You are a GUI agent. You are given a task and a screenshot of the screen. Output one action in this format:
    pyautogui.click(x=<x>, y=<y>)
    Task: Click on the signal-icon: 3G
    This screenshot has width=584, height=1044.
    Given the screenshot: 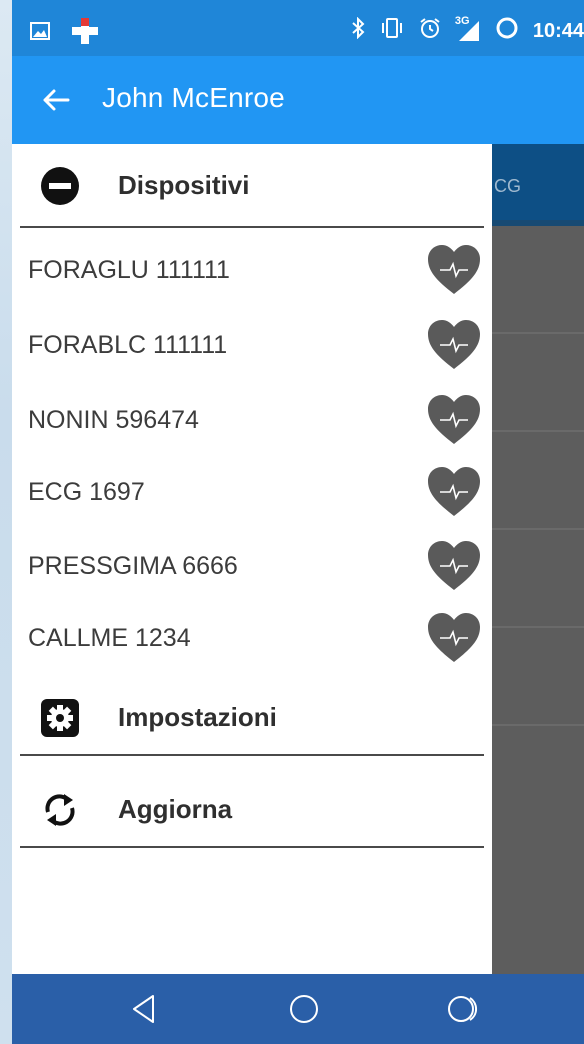 What is the action you would take?
    pyautogui.click(x=468, y=29)
    